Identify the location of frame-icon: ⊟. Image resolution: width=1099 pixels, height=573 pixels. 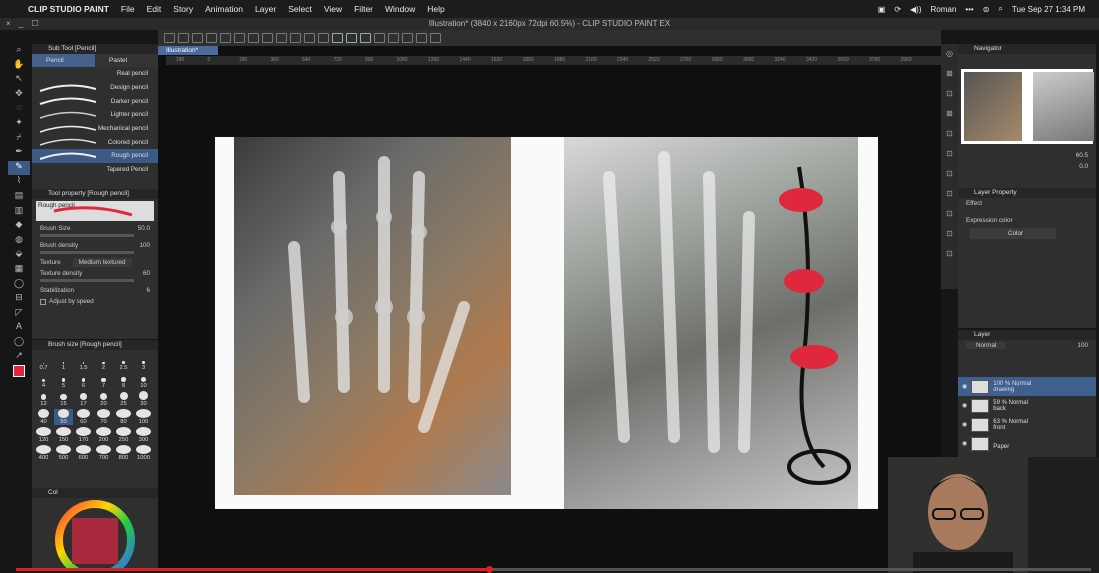
(19, 299).